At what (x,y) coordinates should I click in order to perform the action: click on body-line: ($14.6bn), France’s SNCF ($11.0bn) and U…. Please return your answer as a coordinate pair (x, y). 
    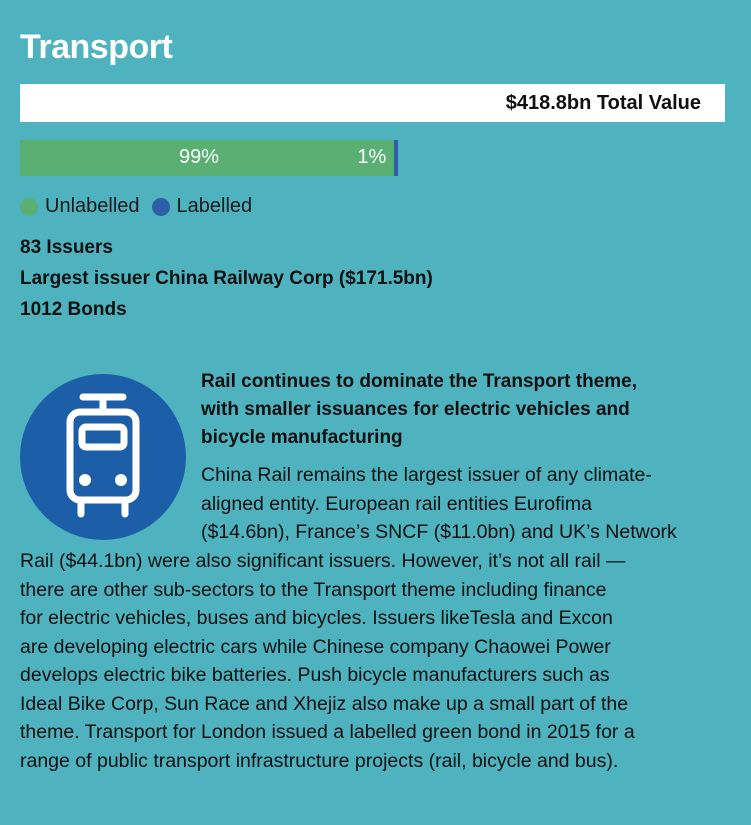
    Looking at the image, I should click on (439, 532).